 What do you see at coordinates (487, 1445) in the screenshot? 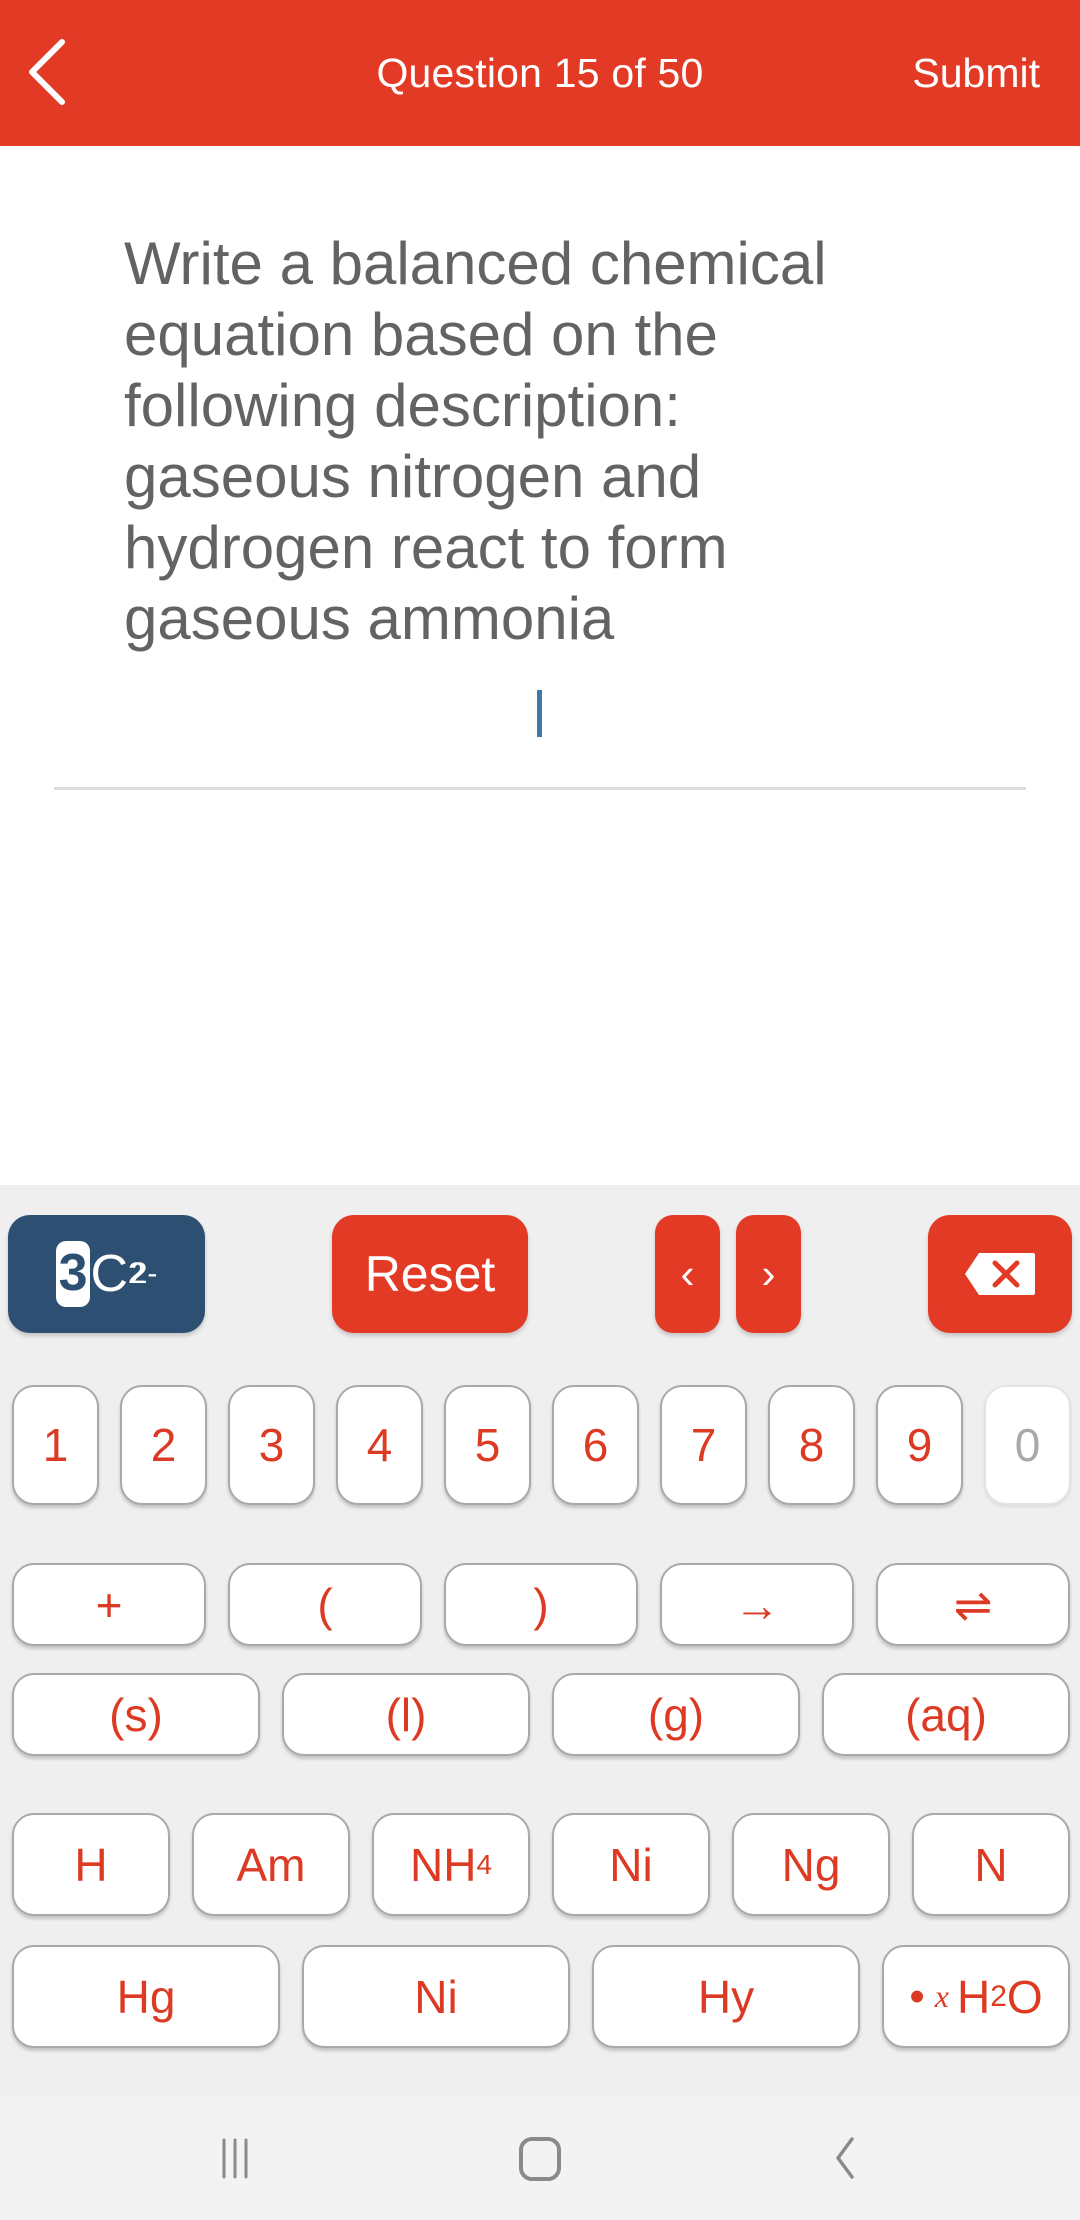
I see `digit-key-5: 5` at bounding box center [487, 1445].